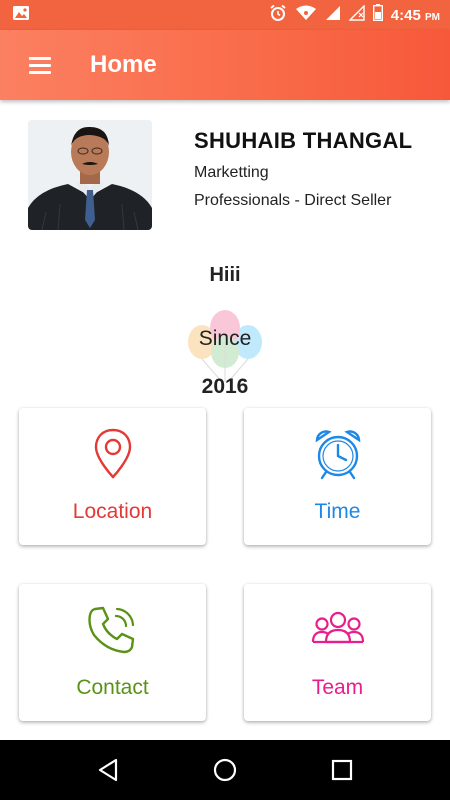 The height and width of the screenshot is (800, 450). I want to click on recents-square-icon, so click(341, 770).